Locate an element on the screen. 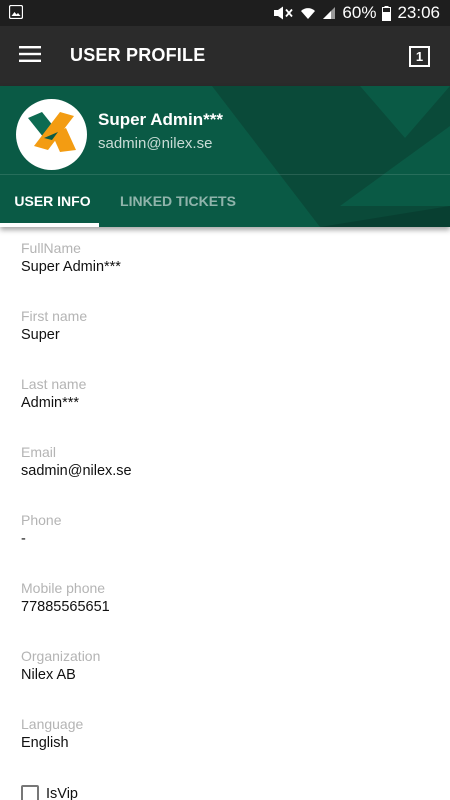  is-vip-row: IsVip is located at coordinates (49, 792).